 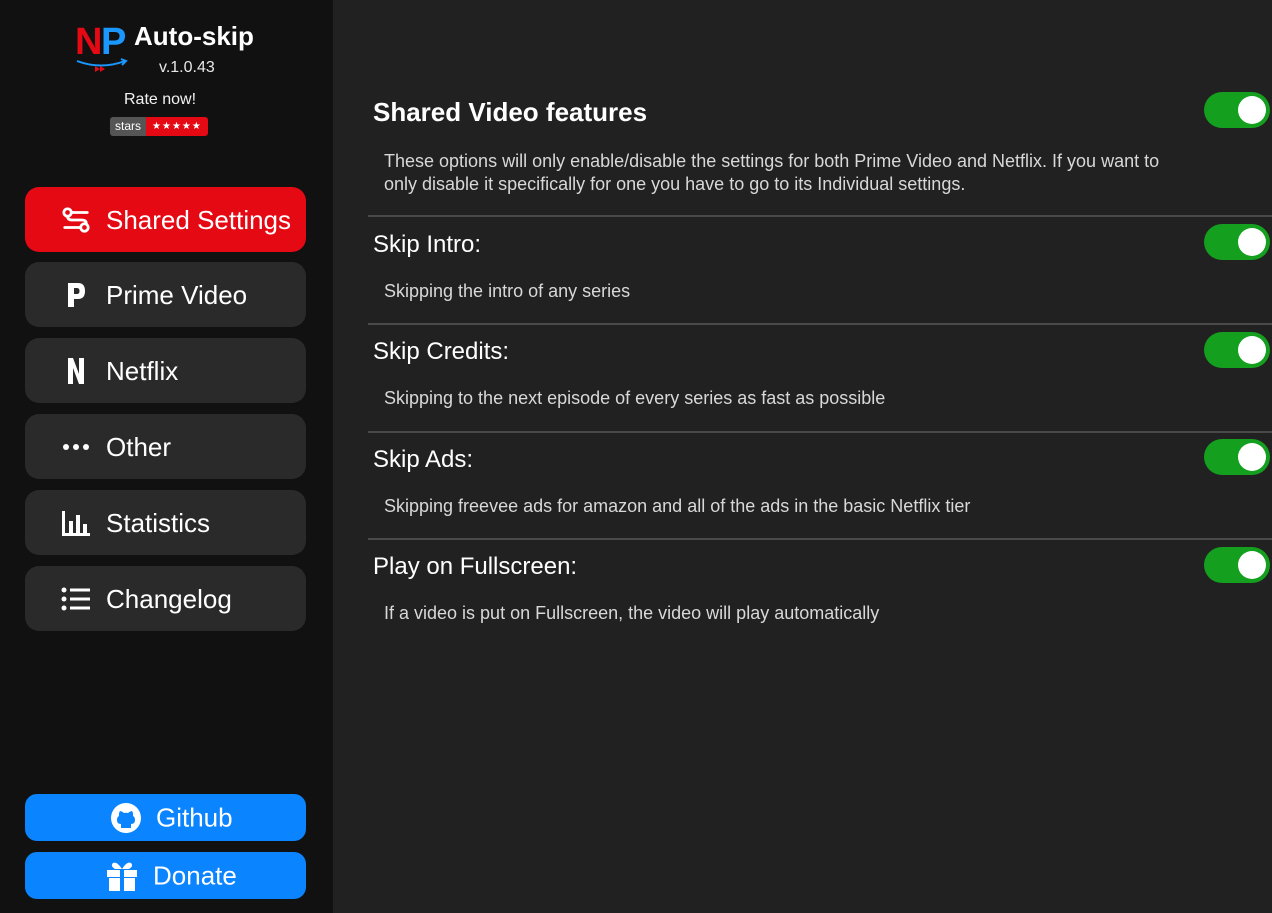 I want to click on skip-intro-toggle, so click(x=1237, y=242).